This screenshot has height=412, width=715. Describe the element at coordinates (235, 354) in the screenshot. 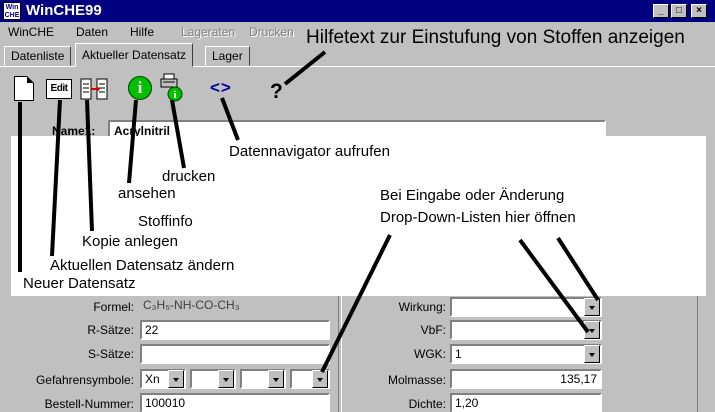

I see `s-saetze-field` at that location.